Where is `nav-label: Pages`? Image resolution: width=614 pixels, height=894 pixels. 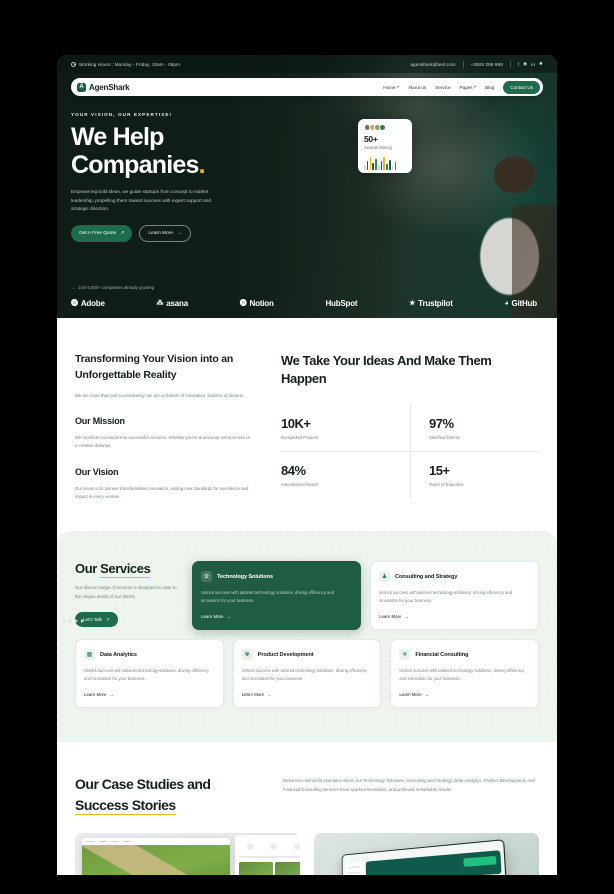
nav-label: Pages is located at coordinates (466, 87).